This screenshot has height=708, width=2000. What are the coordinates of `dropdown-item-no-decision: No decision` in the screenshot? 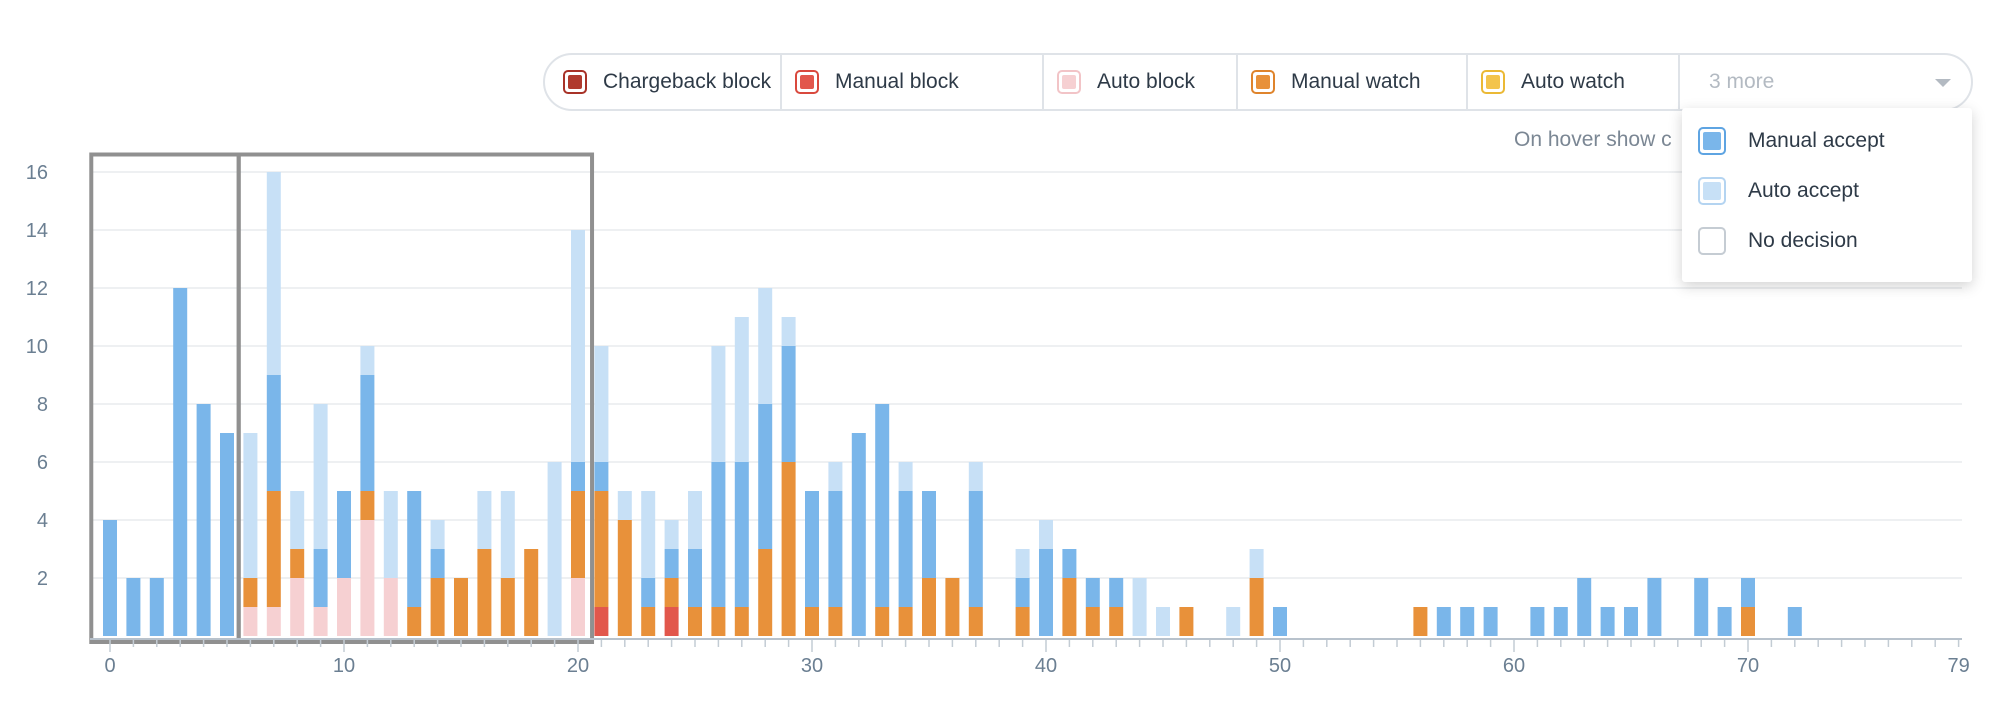 It's located at (1778, 241).